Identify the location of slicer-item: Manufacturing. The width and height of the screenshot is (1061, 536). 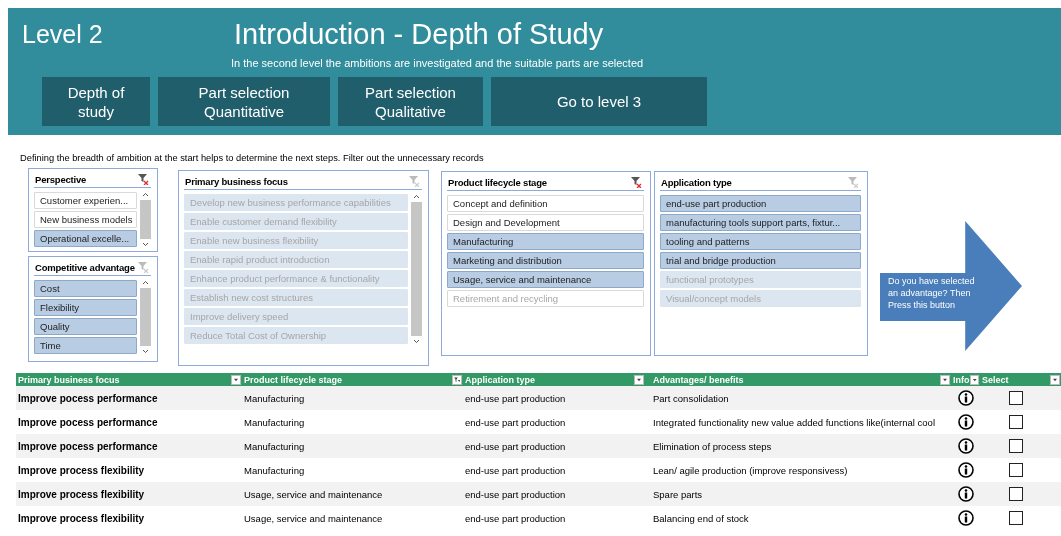
(545, 241).